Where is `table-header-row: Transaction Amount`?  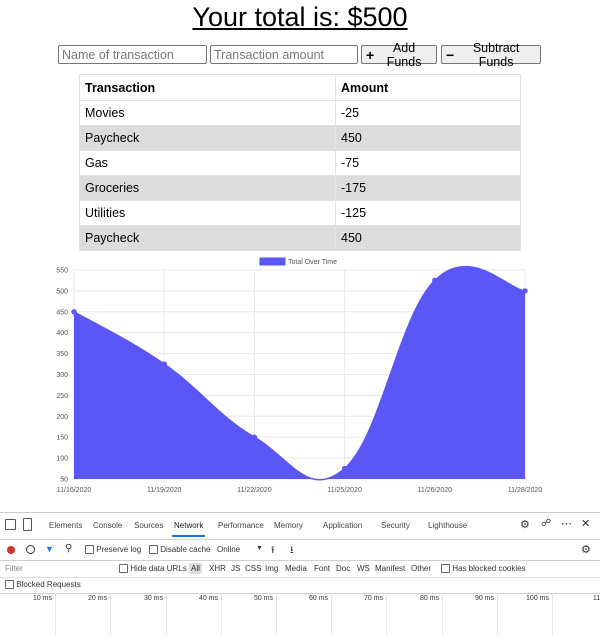
table-header-row: Transaction Amount is located at coordinates (300, 87).